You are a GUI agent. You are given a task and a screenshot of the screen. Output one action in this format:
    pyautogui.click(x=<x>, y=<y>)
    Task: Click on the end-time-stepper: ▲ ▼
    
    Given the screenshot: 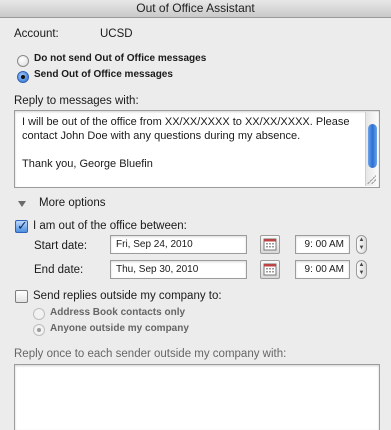 What is the action you would take?
    pyautogui.click(x=361, y=269)
    